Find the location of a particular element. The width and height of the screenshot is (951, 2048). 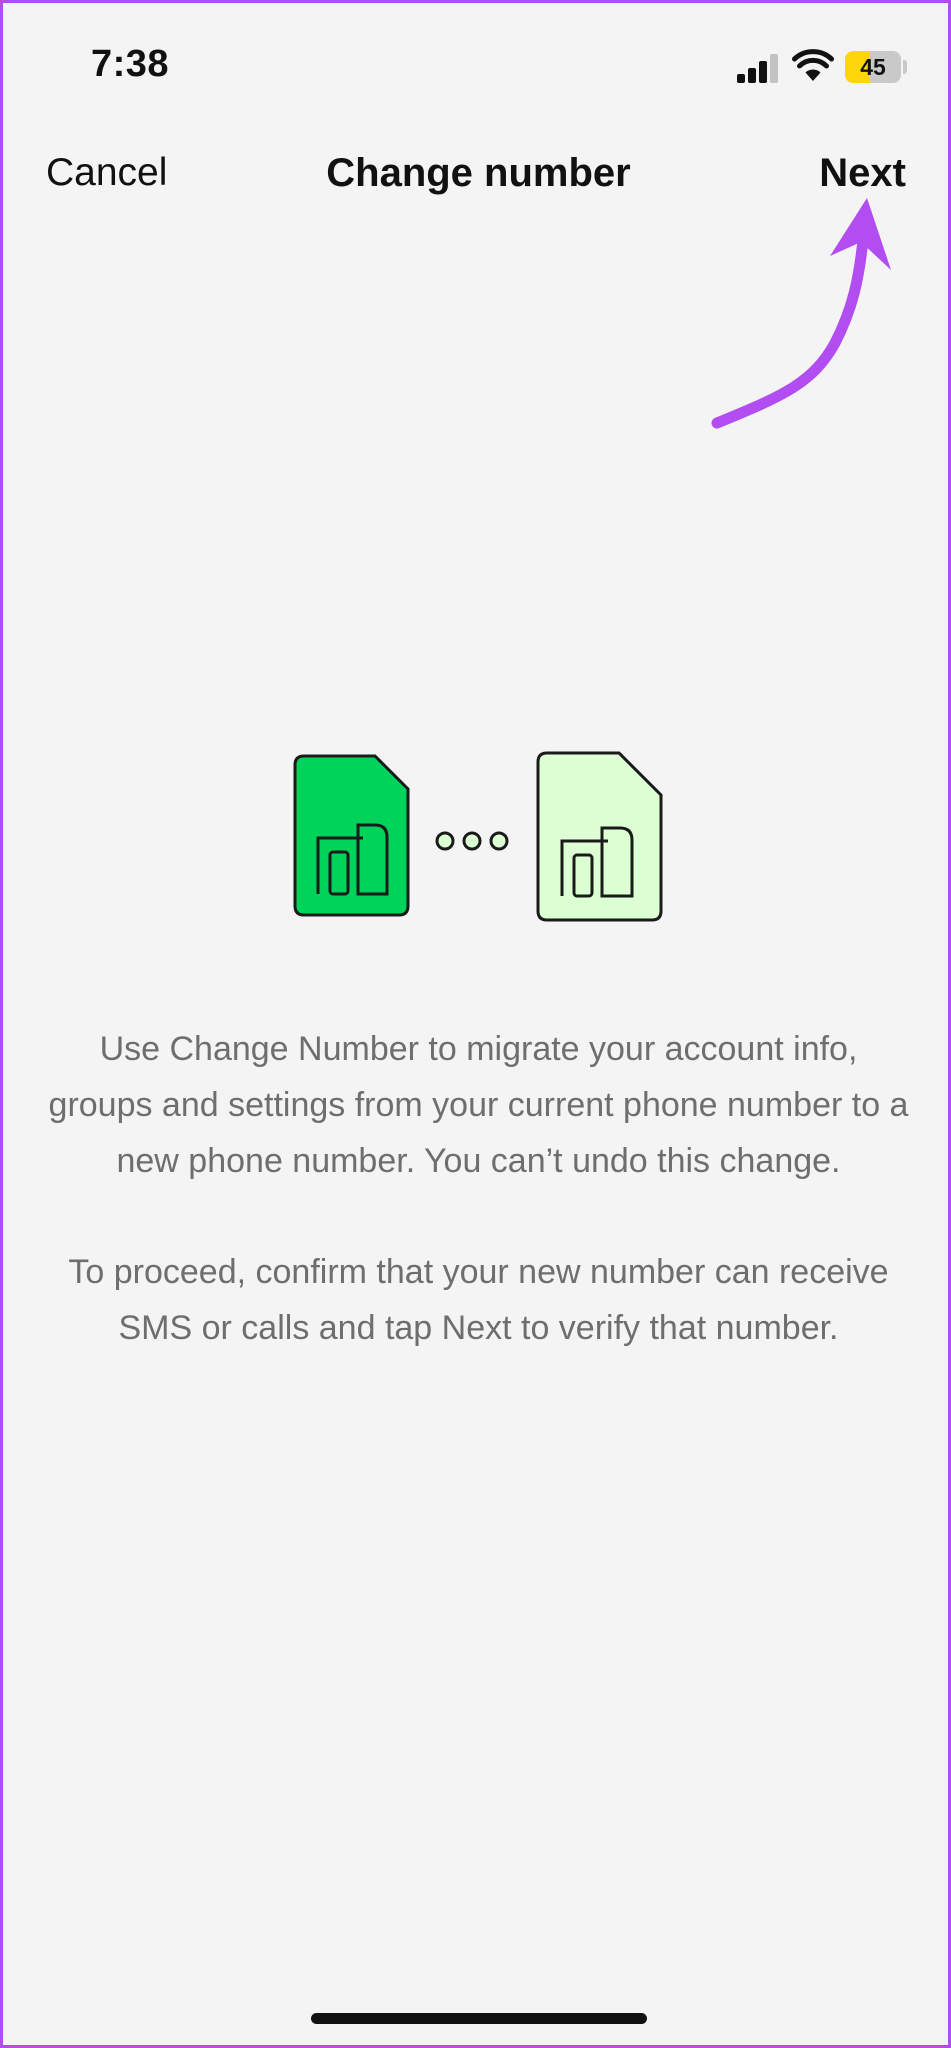

sim-card-icon-new is located at coordinates (599, 836).